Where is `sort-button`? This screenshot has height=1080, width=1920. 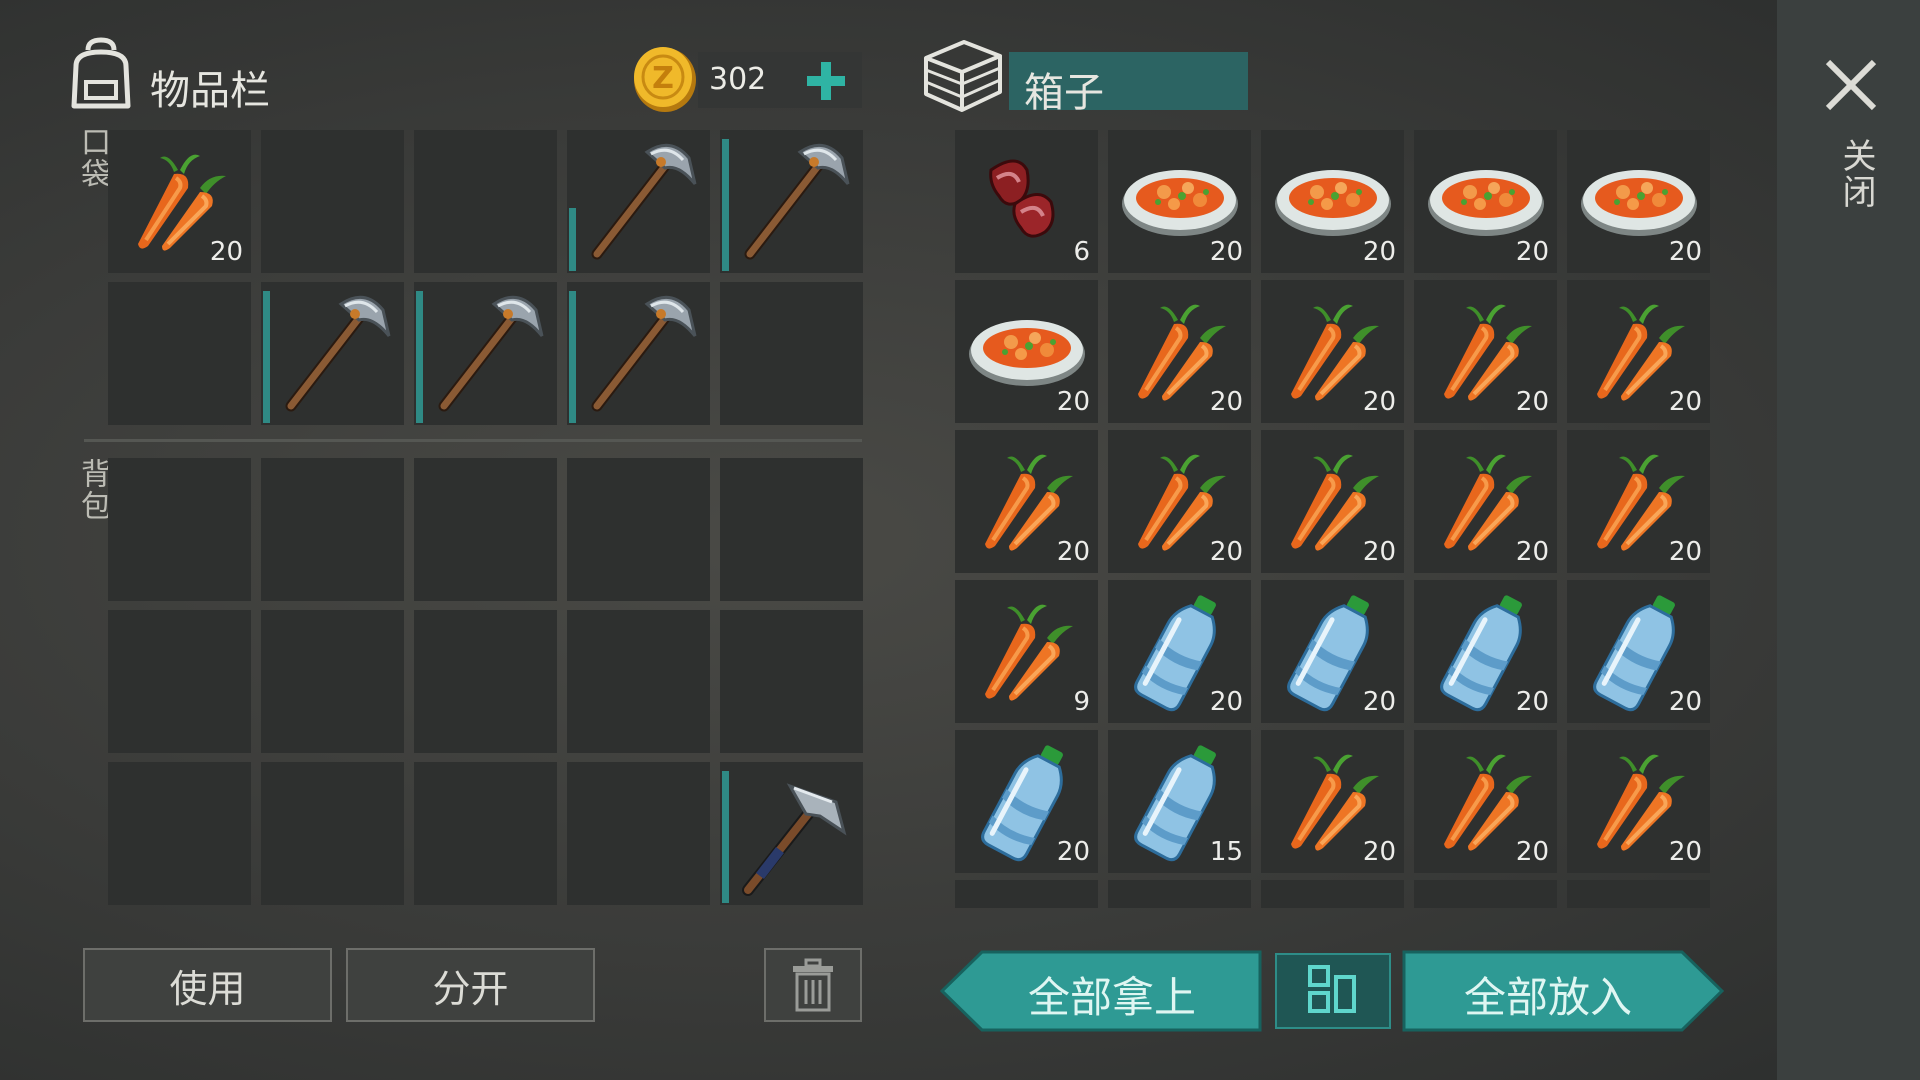
sort-button is located at coordinates (1333, 991).